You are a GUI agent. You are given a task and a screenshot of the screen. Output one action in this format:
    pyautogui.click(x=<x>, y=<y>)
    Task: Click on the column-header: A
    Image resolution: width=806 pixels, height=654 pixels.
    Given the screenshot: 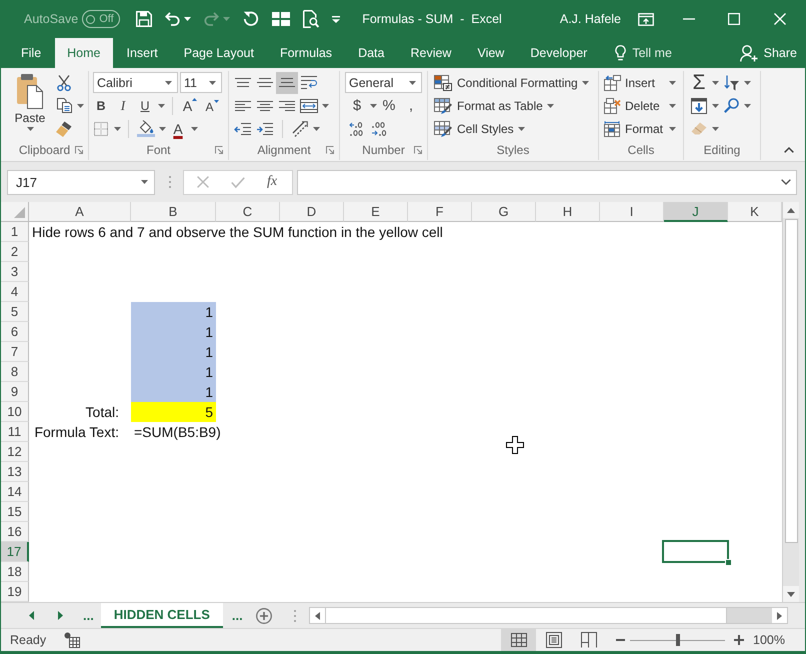 What is the action you would take?
    pyautogui.click(x=80, y=212)
    